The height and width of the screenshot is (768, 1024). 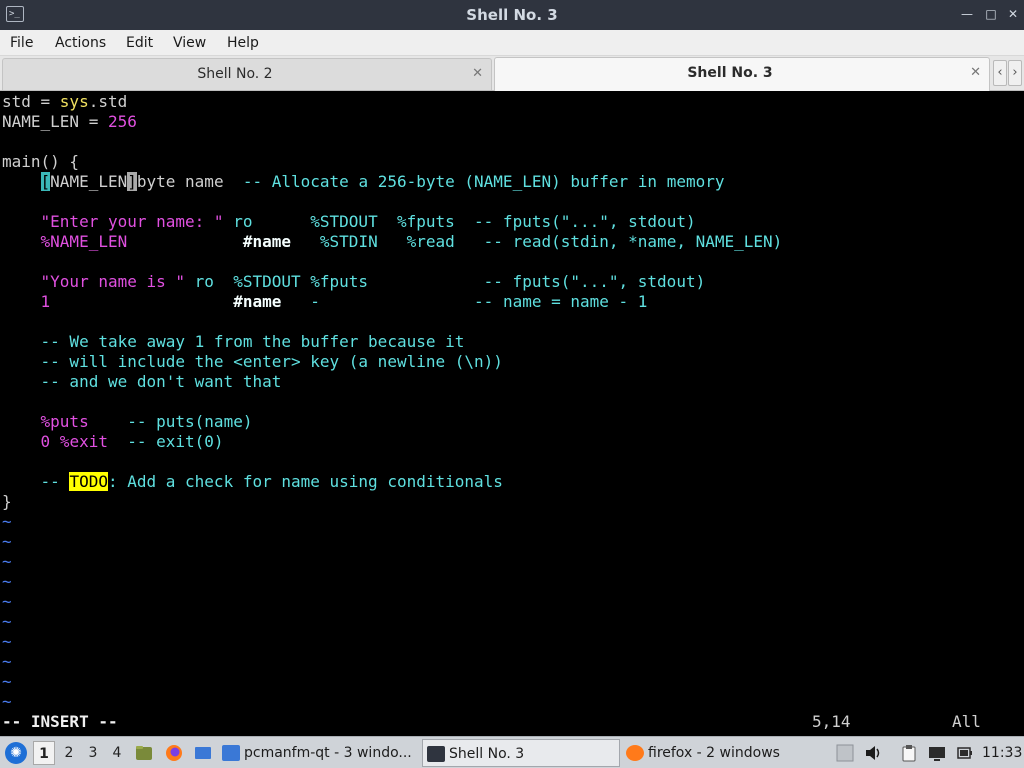 What do you see at coordinates (235, 74) in the screenshot?
I see `tab-label: Shell No. 2` at bounding box center [235, 74].